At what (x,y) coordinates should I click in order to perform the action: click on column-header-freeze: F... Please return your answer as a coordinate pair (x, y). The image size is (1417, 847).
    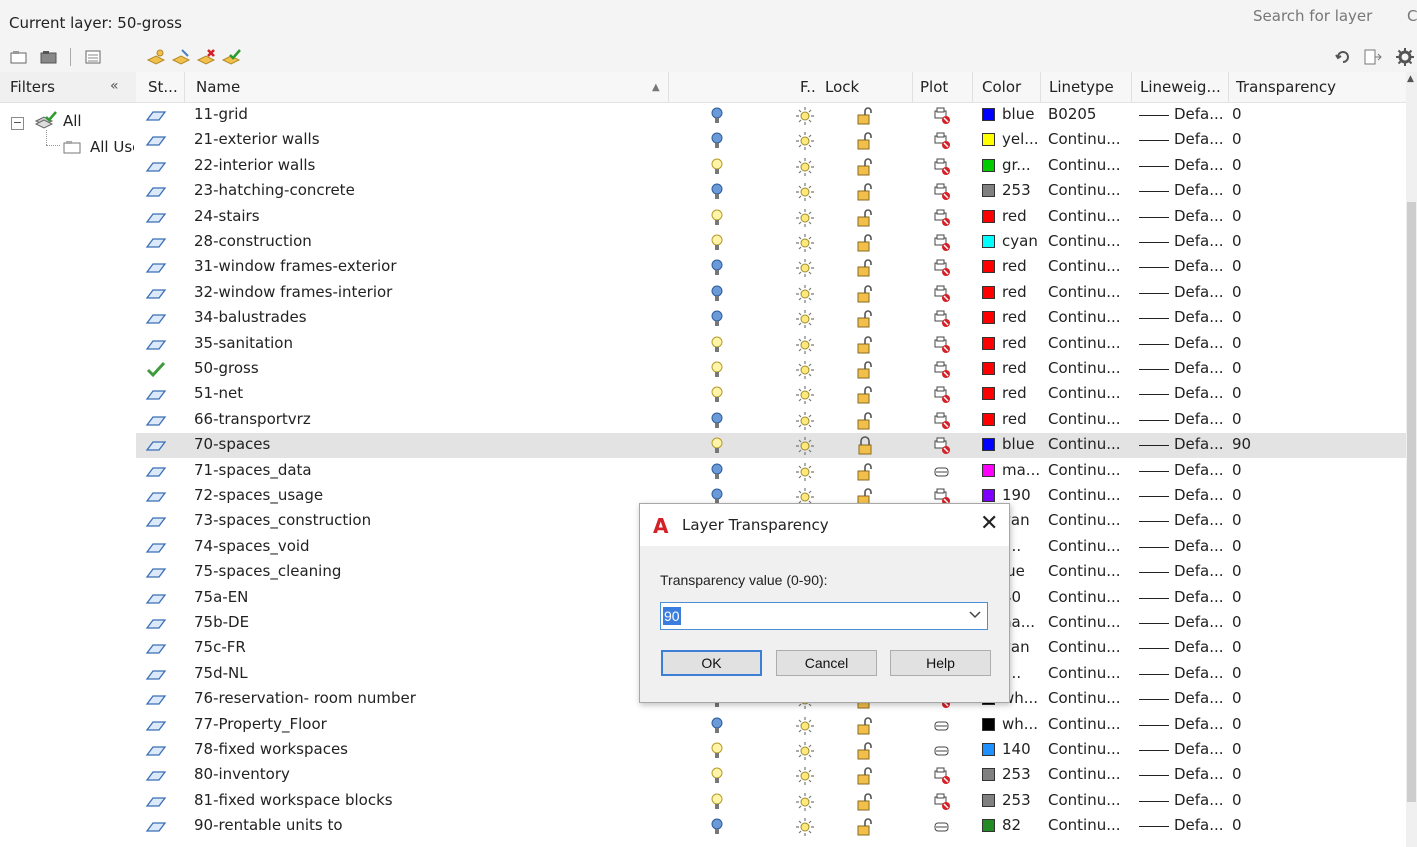
    Looking at the image, I should click on (808, 87).